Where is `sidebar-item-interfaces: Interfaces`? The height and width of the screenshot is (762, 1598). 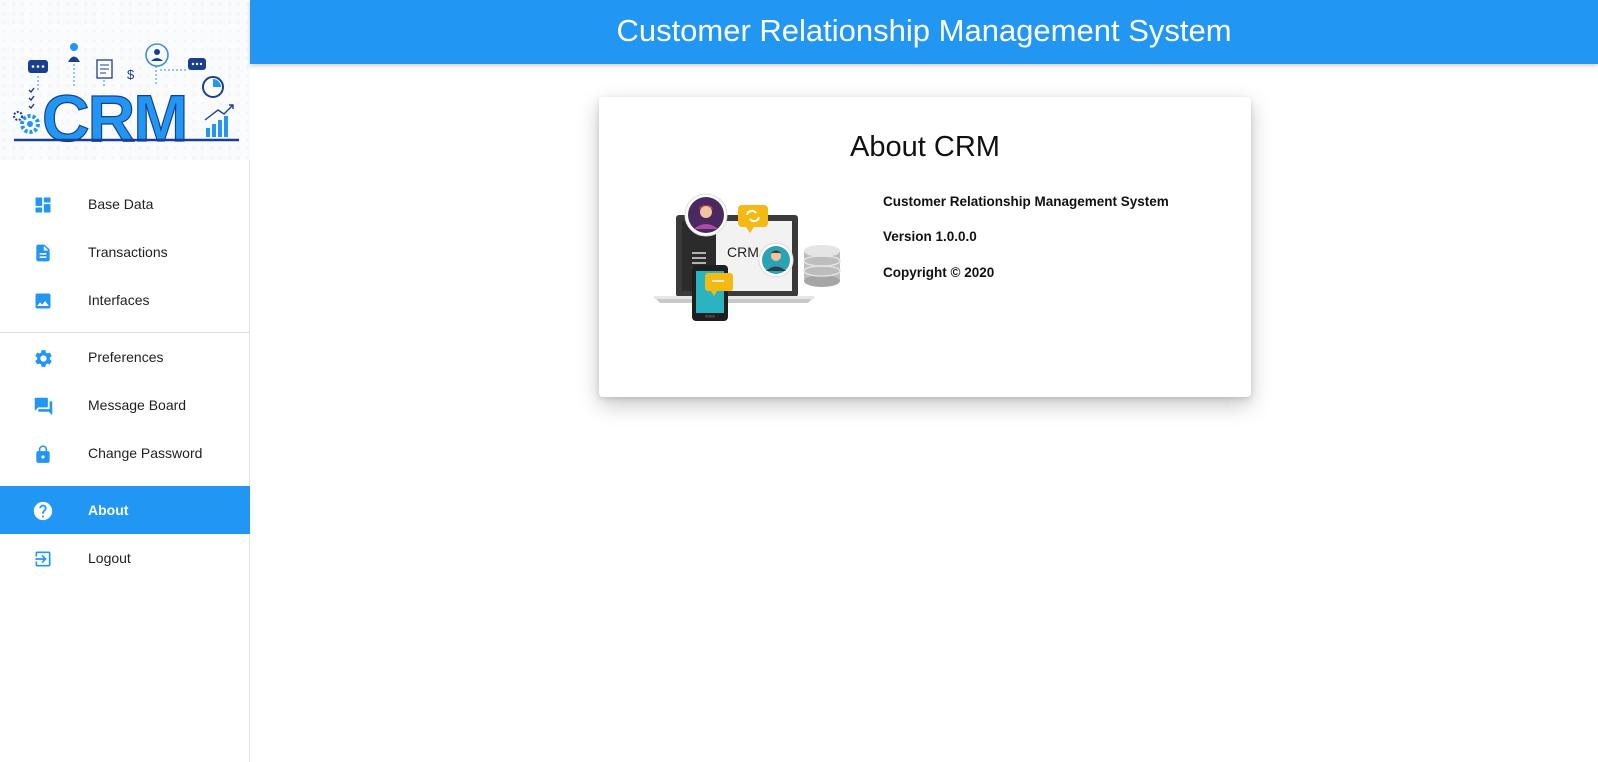 sidebar-item-interfaces: Interfaces is located at coordinates (125, 300).